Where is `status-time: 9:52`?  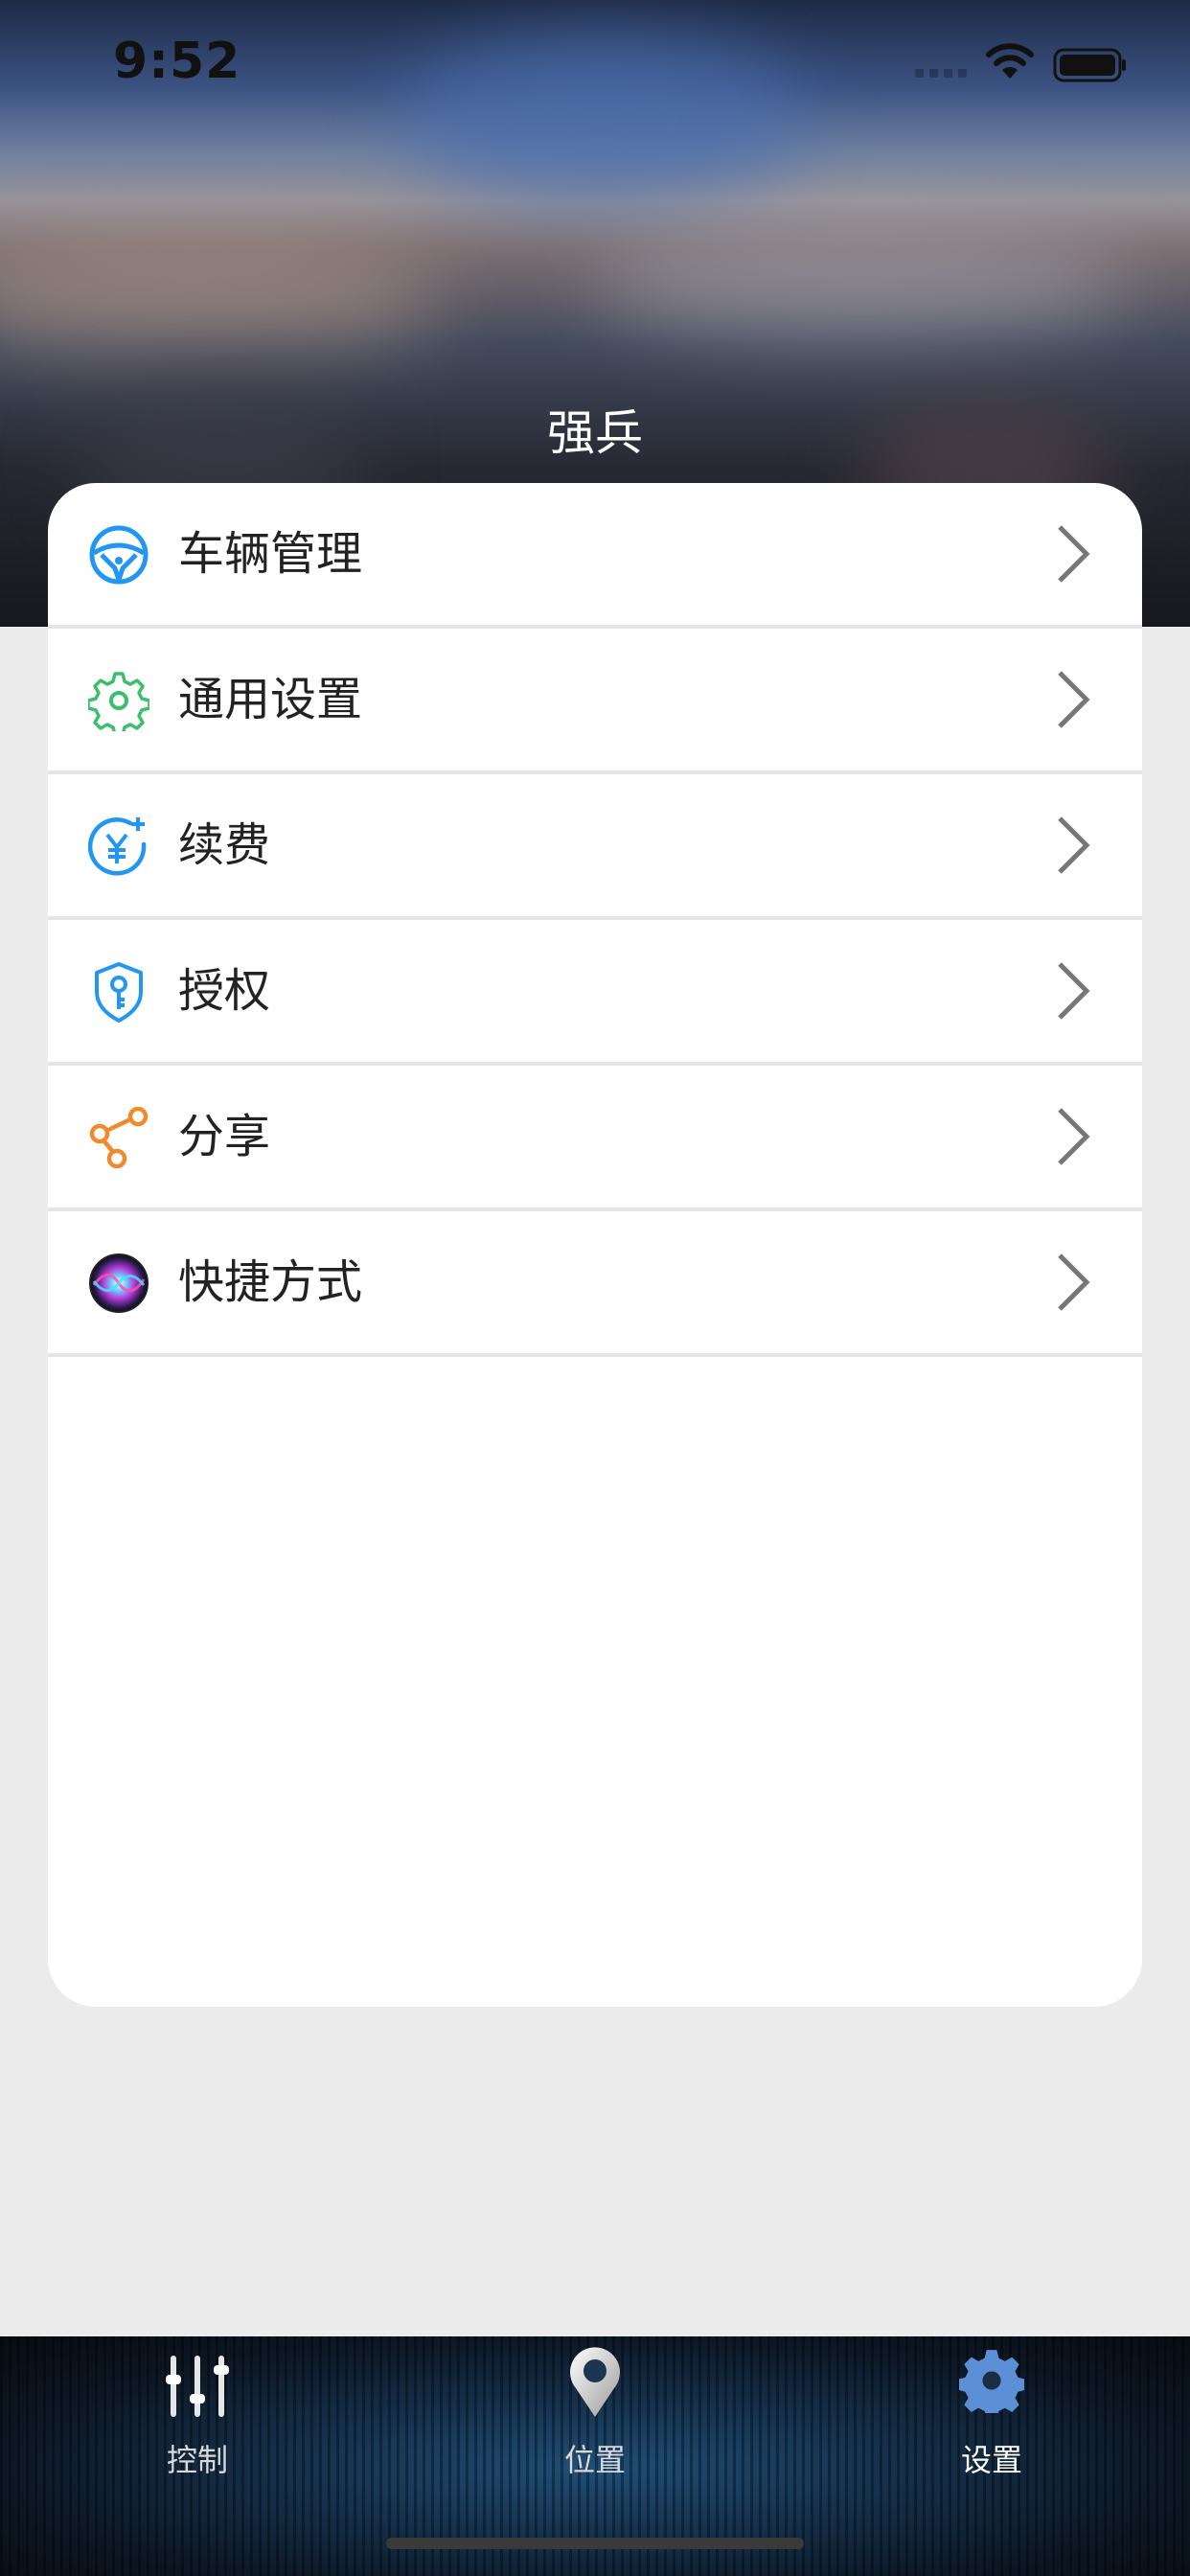
status-time: 9:52 is located at coordinates (177, 62).